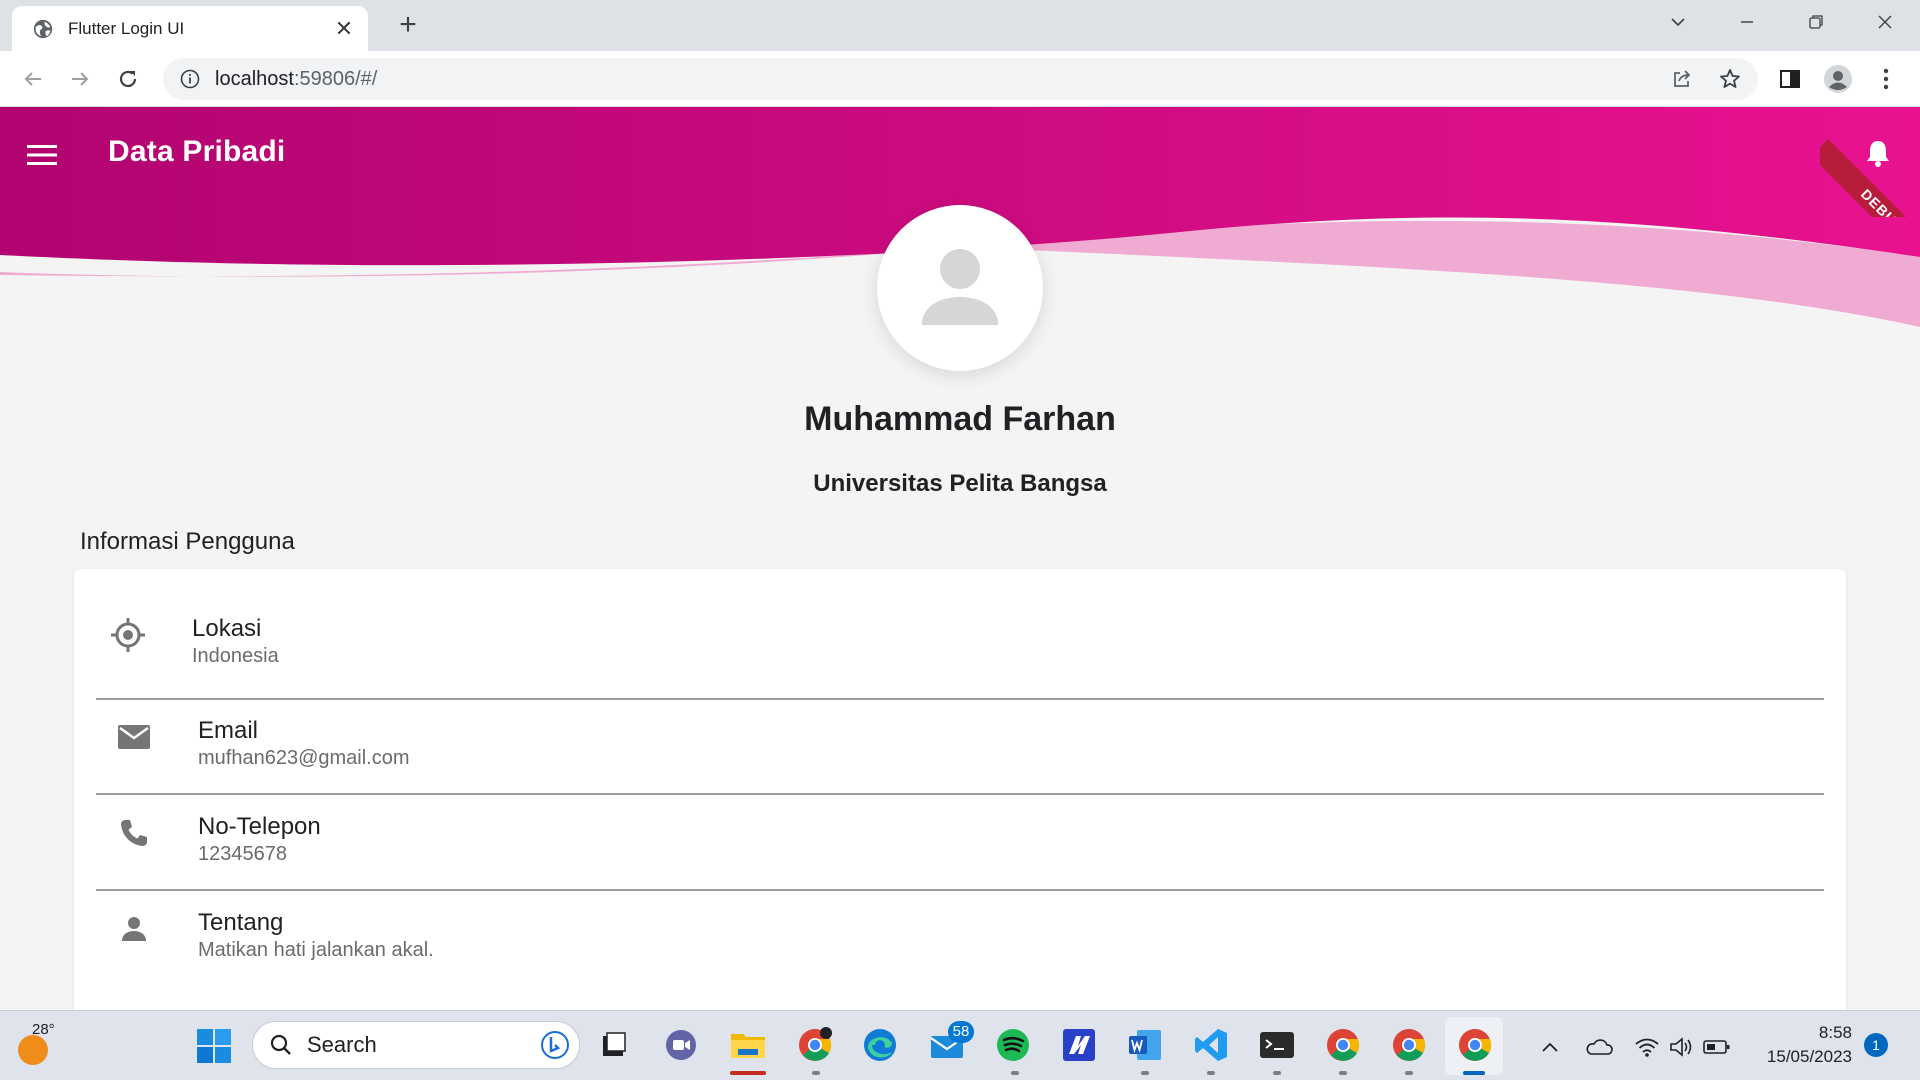 This screenshot has width=1920, height=1080. What do you see at coordinates (187, 541) in the screenshot?
I see `section-title: Informasi Pengguna` at bounding box center [187, 541].